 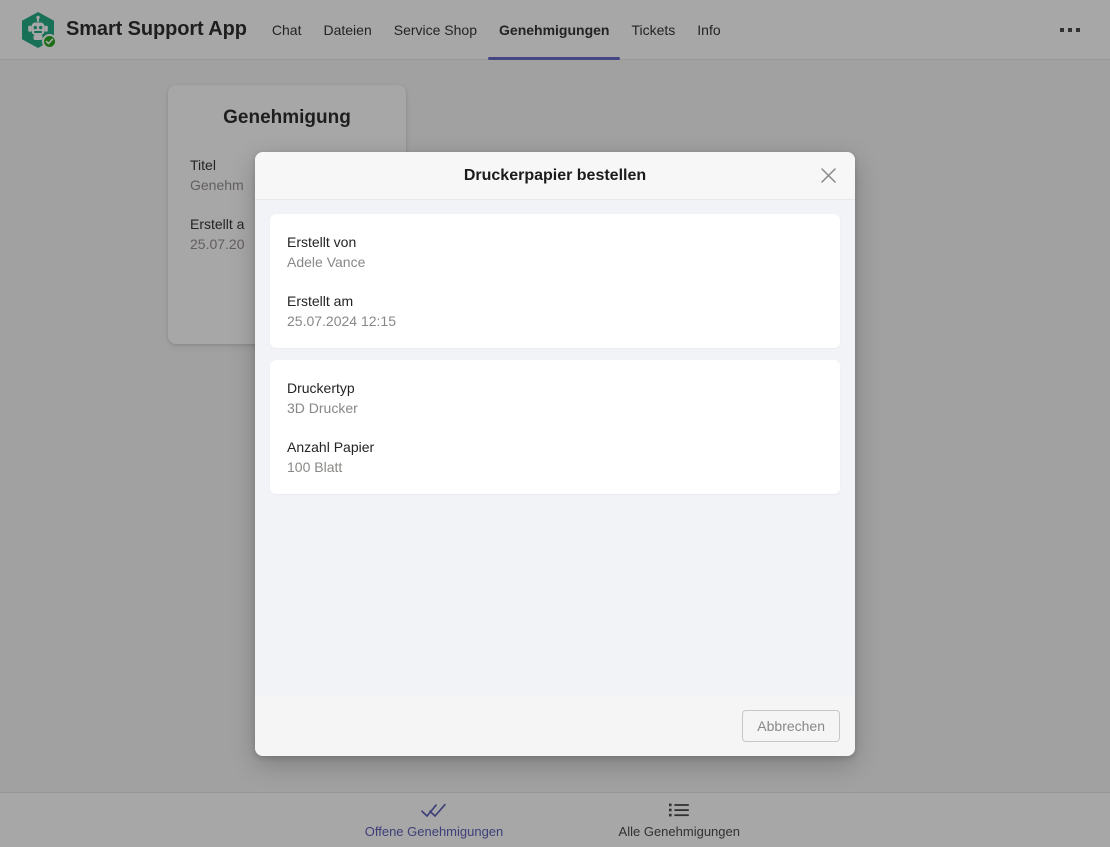 What do you see at coordinates (555, 398) in the screenshot?
I see `field-druckertyp: Druckertyp 3D Drucker` at bounding box center [555, 398].